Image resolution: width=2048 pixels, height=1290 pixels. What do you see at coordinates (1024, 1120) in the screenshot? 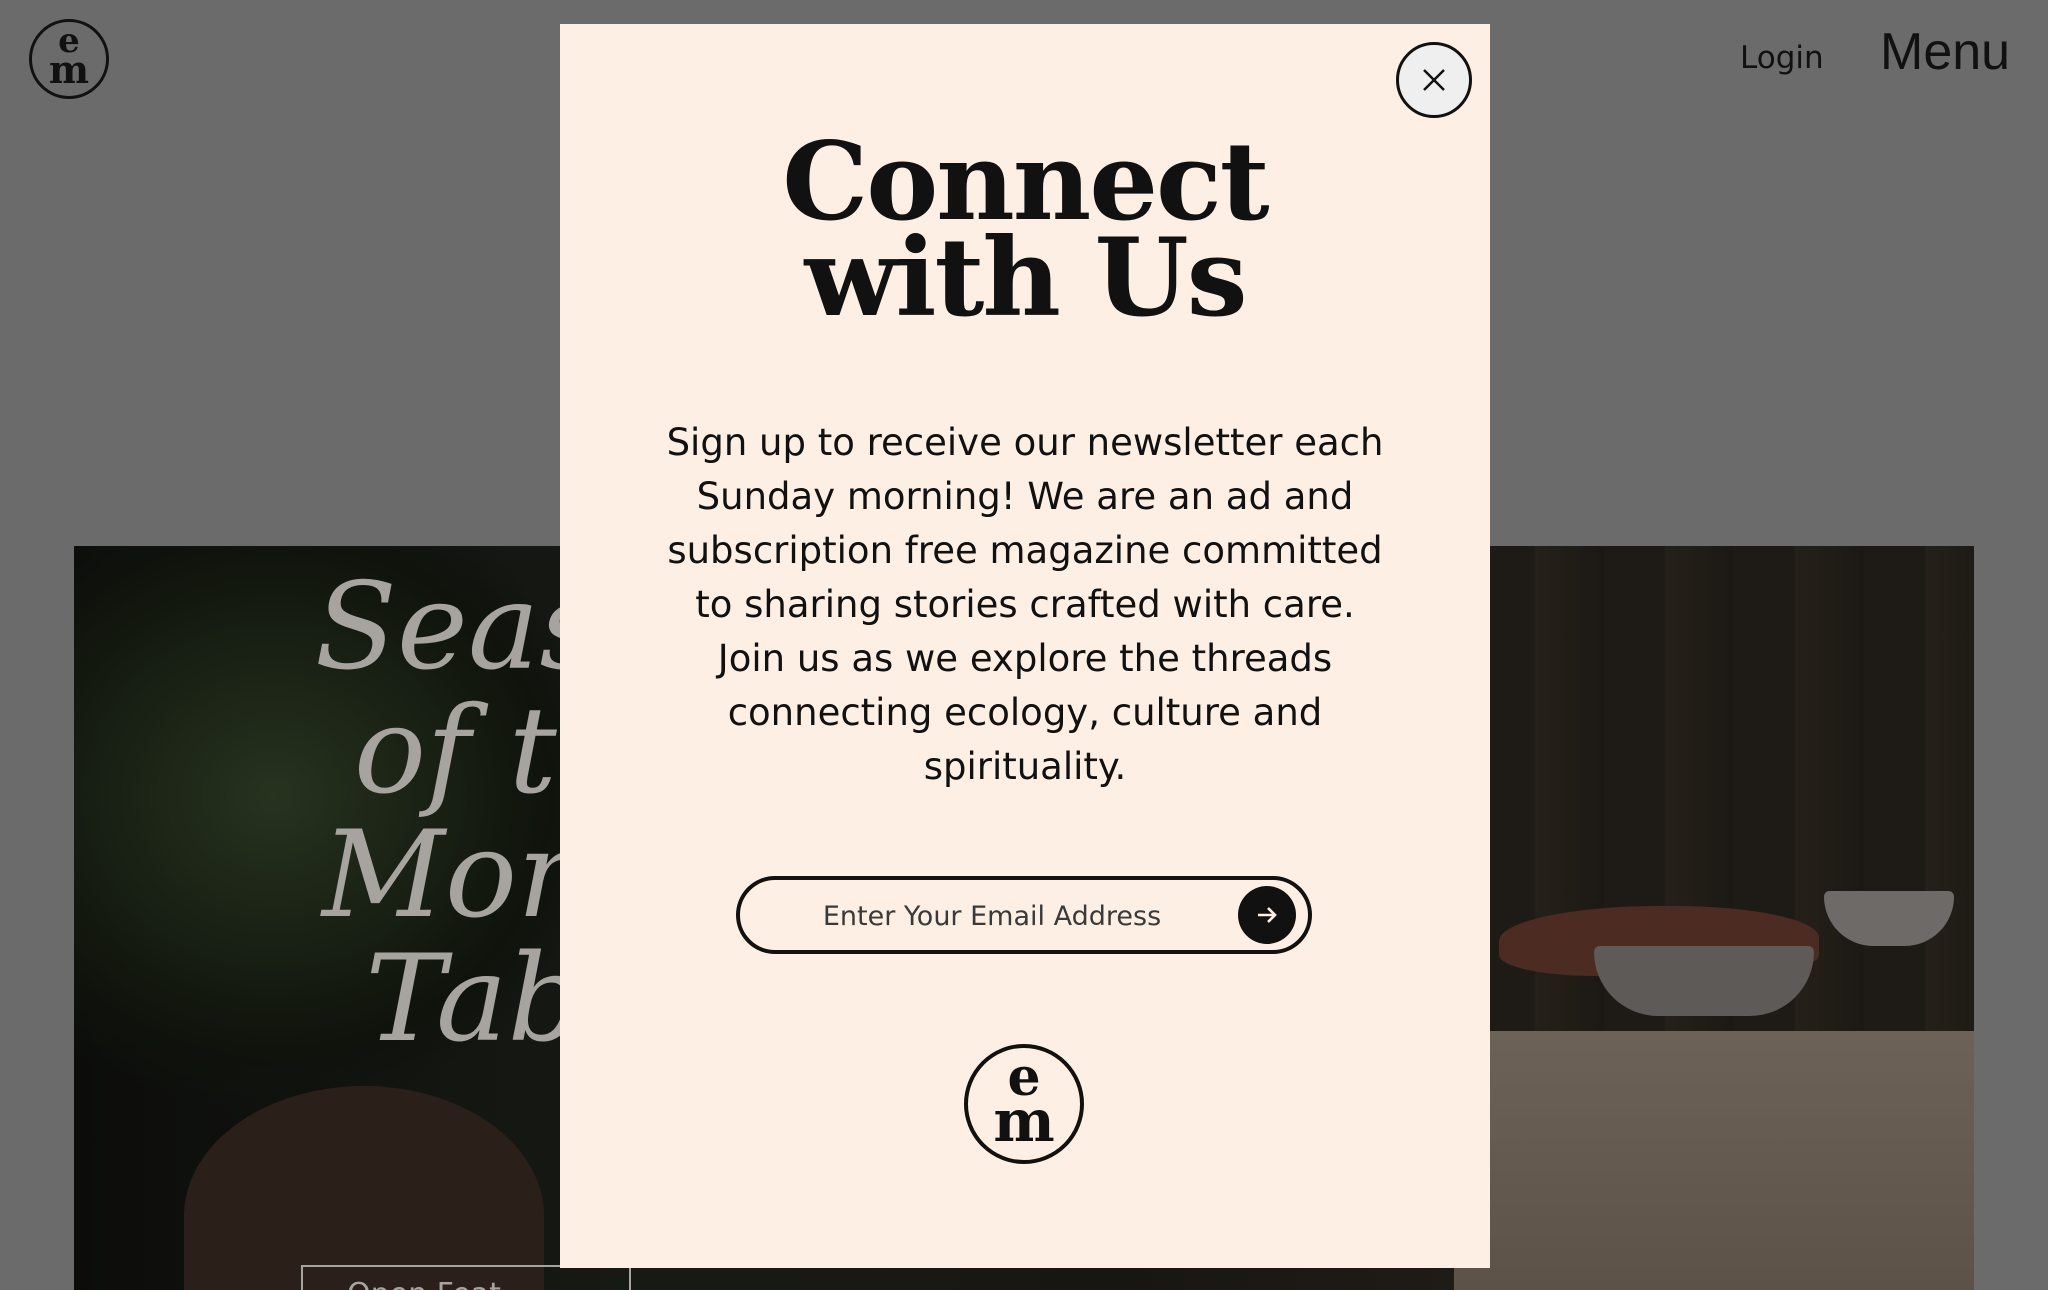
I see `modal-logo-letter-m: m` at bounding box center [1024, 1120].